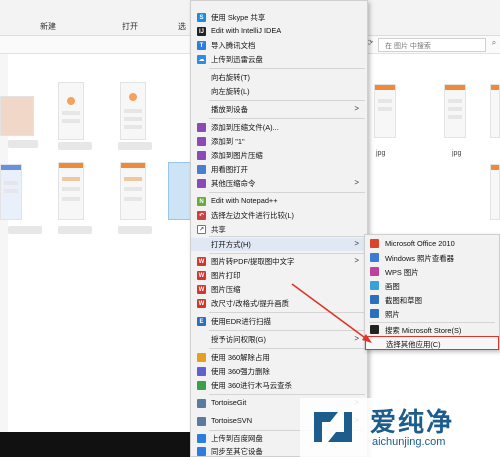 Image resolution: width=500 pixels, height=457 pixels. What do you see at coordinates (279, 31) in the screenshot?
I see `menu-item-intellij: IJ Edit with IntelliJ IDEA` at bounding box center [279, 31].